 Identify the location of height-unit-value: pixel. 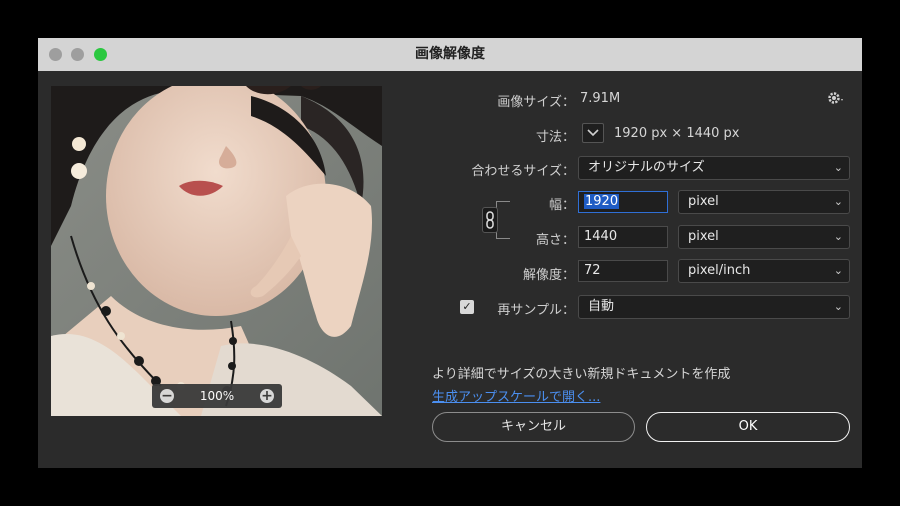
(703, 236).